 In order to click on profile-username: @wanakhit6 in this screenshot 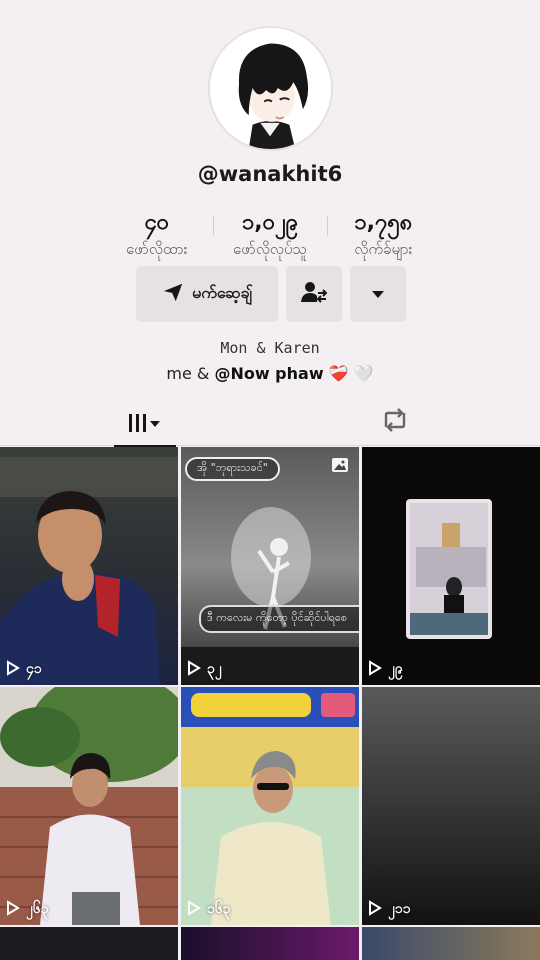, I will do `click(270, 174)`.